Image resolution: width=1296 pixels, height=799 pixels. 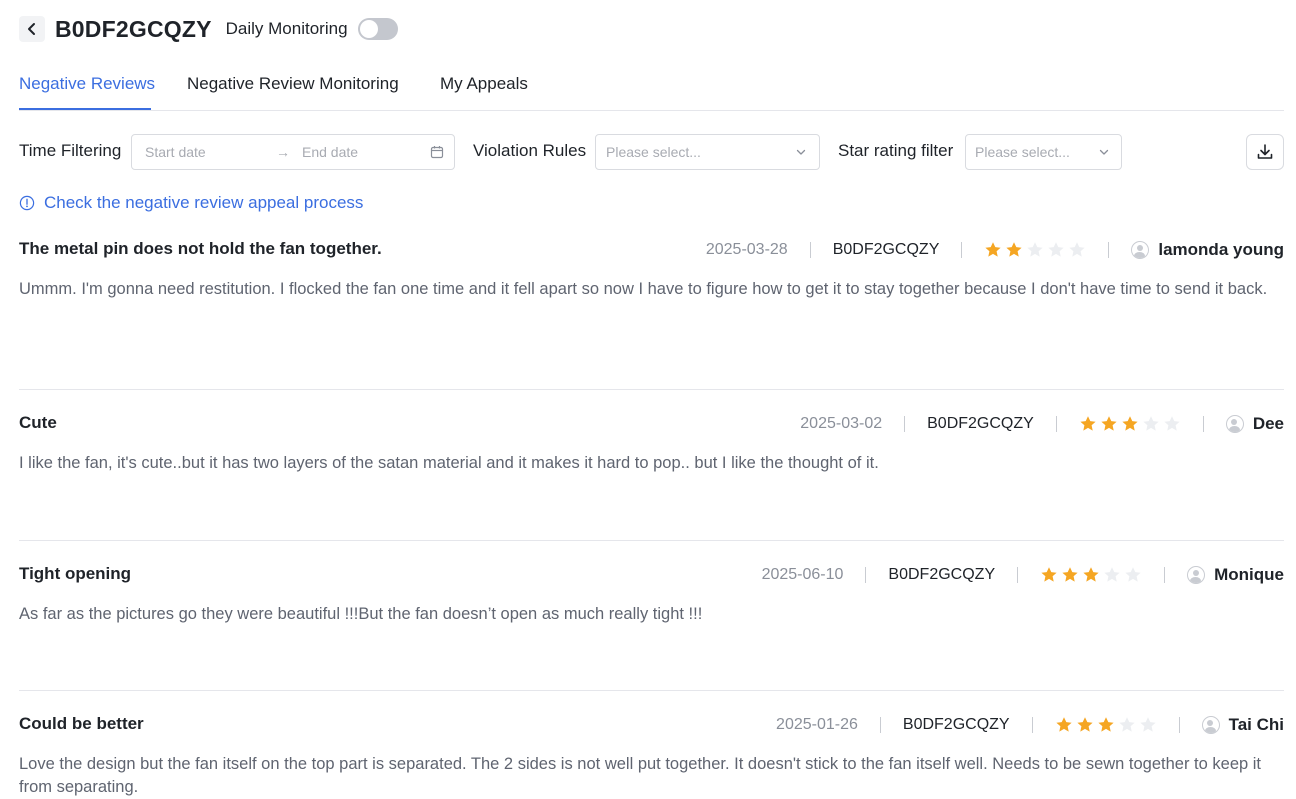 I want to click on review-title: Could be better, so click(x=81, y=723).